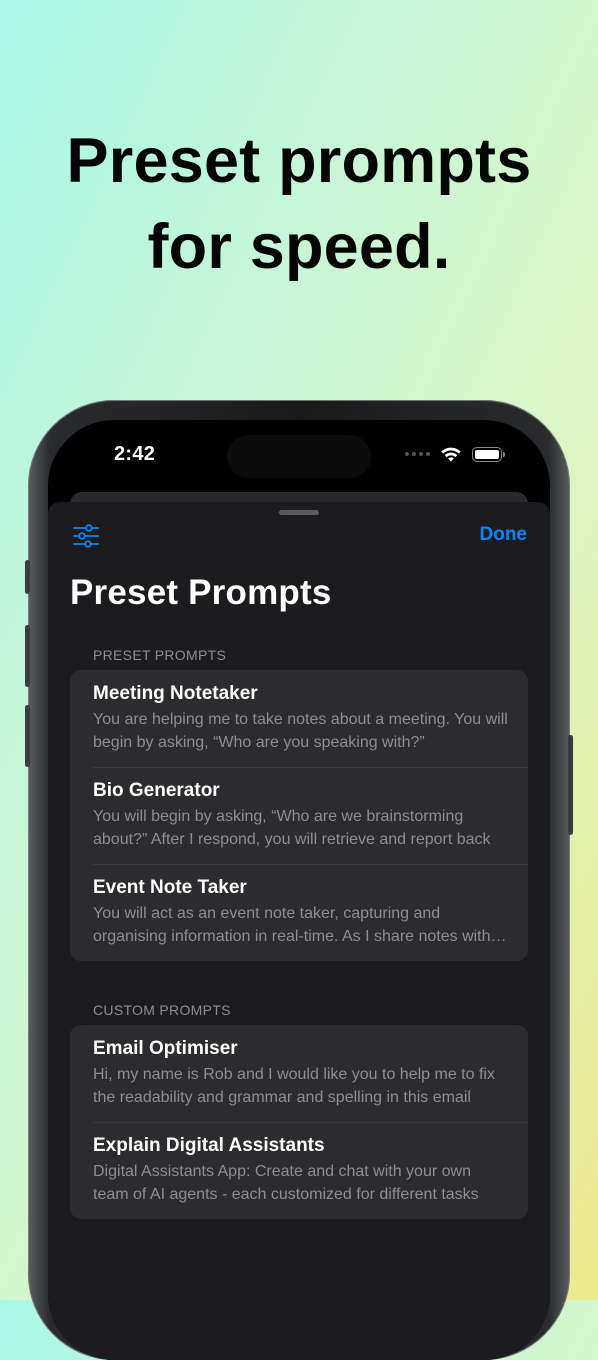 Image resolution: width=598 pixels, height=1360 pixels. What do you see at coordinates (299, 512) in the screenshot?
I see `sheet-grabber` at bounding box center [299, 512].